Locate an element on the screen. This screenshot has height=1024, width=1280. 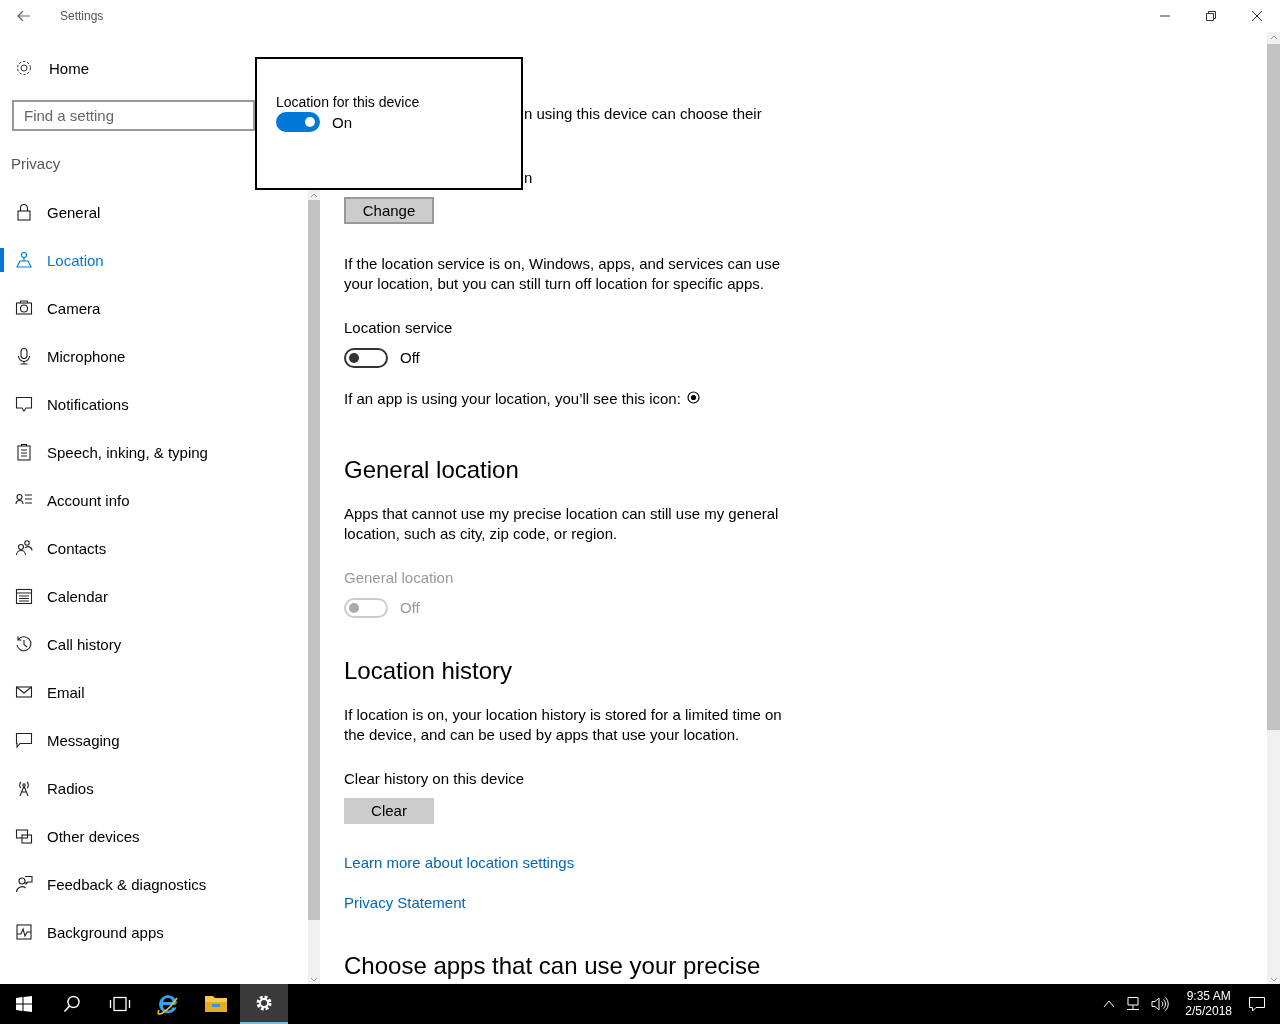
search-icon is located at coordinates (72, 1004).